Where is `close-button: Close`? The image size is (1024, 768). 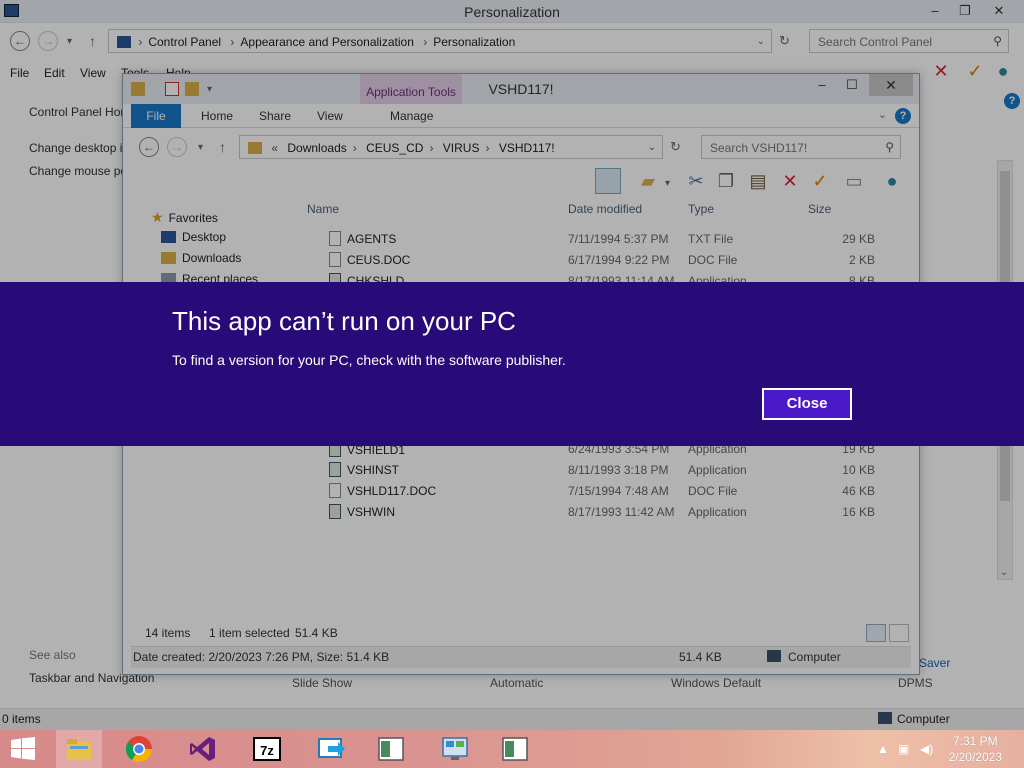 close-button: Close is located at coordinates (807, 404).